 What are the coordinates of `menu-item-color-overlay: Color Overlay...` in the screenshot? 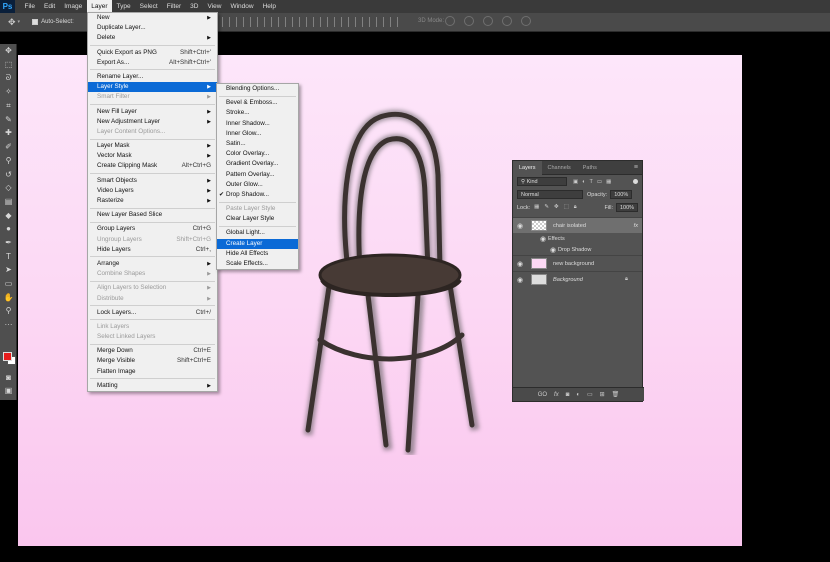 It's located at (257, 154).